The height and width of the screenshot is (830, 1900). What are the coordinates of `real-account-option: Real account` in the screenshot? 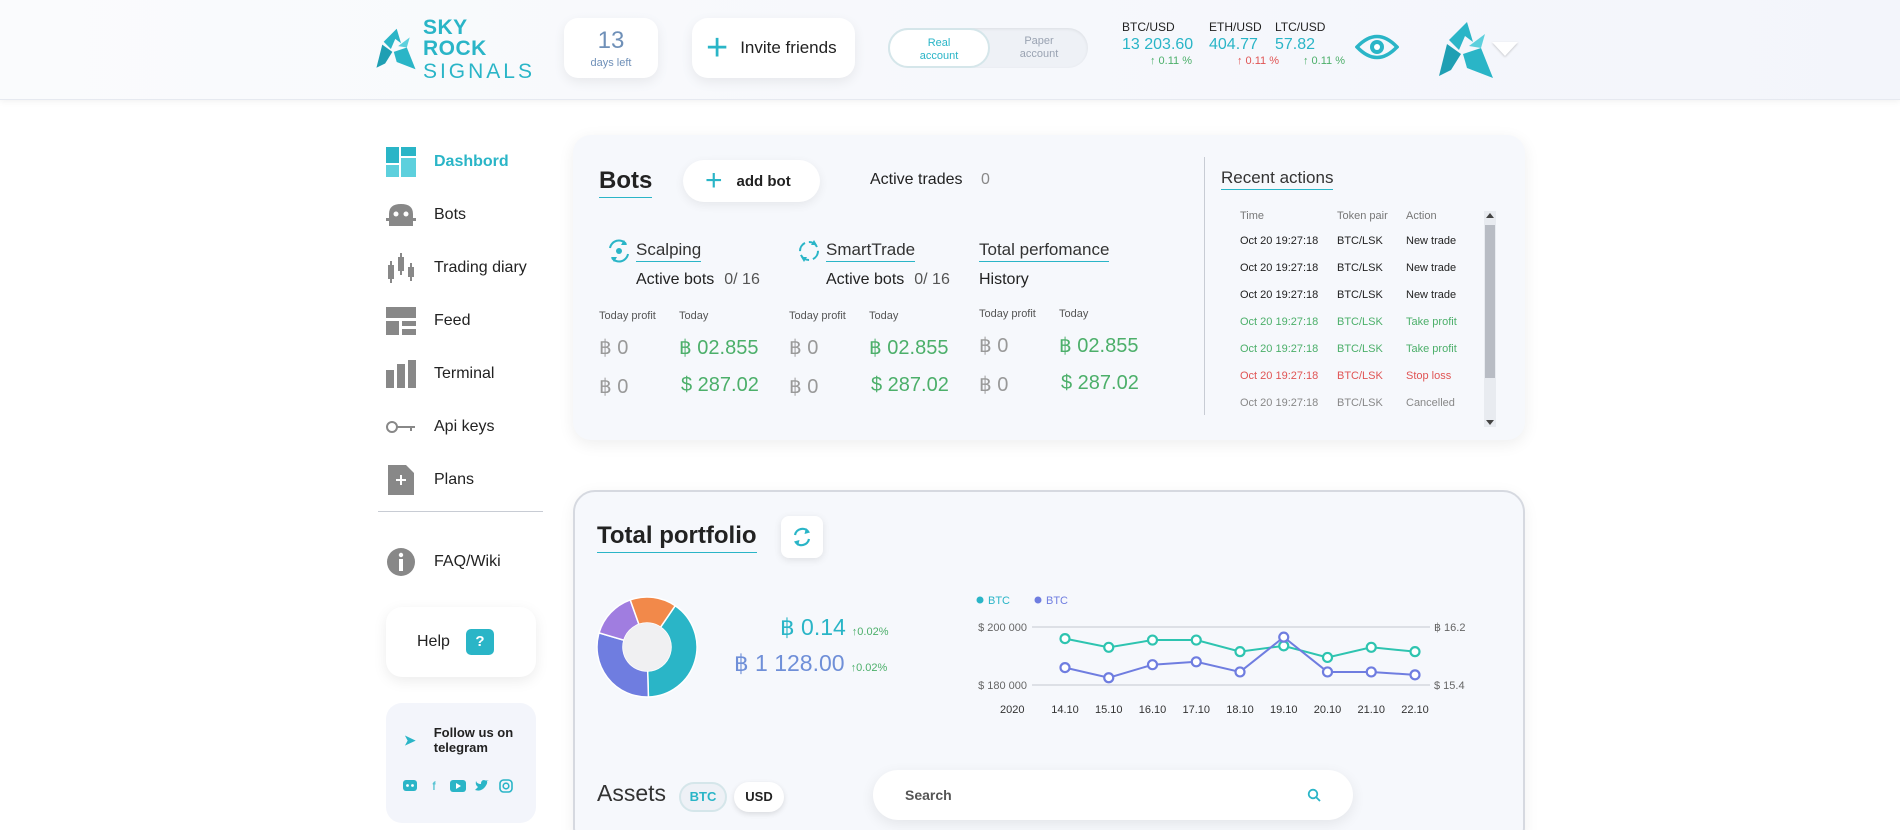 It's located at (939, 48).